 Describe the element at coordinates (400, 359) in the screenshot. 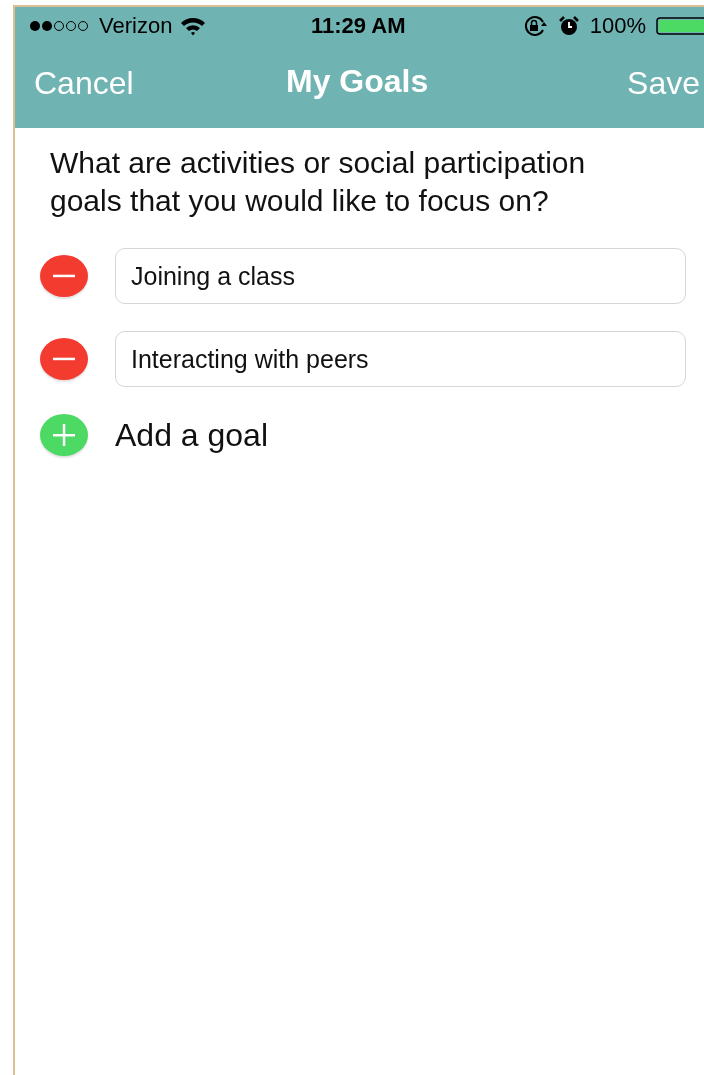

I see `goal-input-field: Interacting with peers` at that location.